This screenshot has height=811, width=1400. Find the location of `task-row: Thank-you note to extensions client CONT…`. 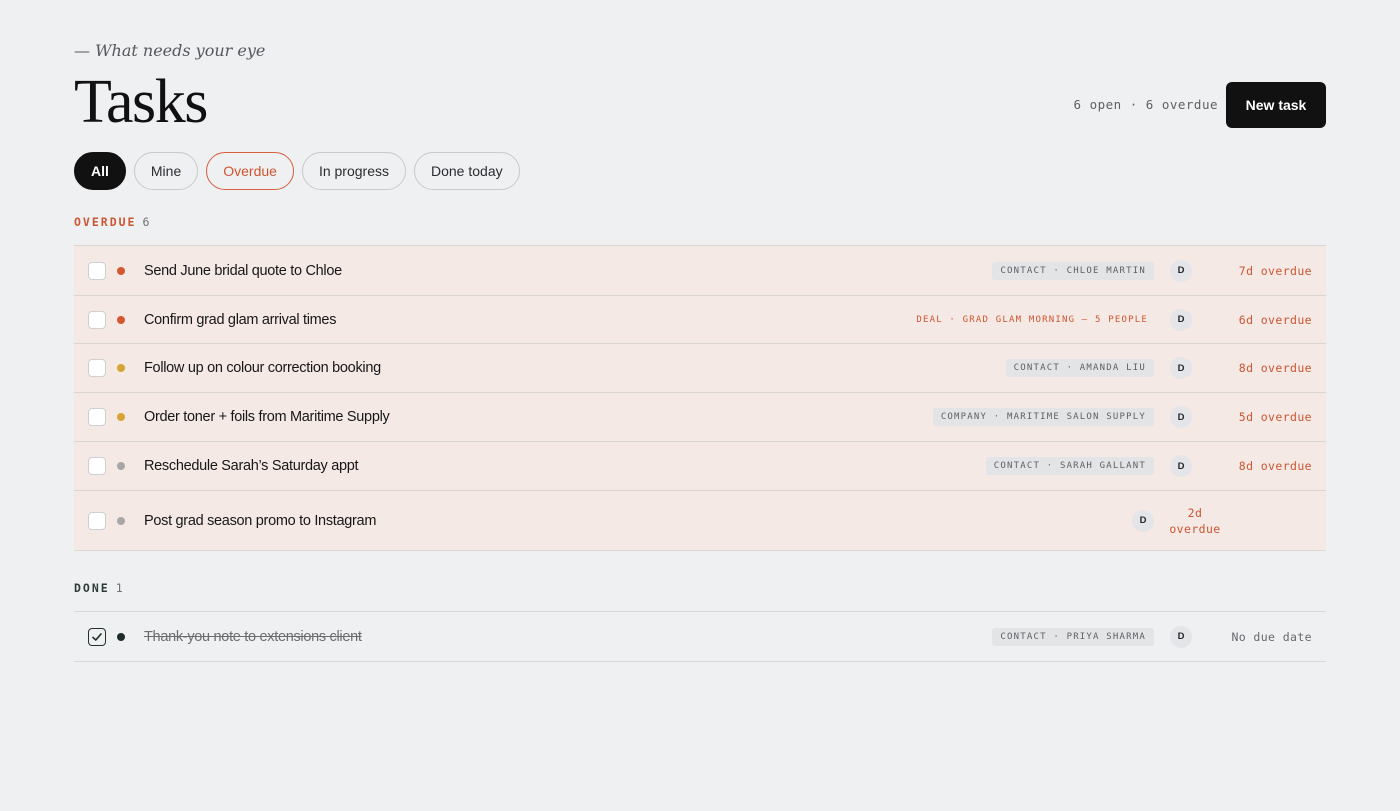

task-row: Thank-you note to extensions client CONT… is located at coordinates (700, 637).